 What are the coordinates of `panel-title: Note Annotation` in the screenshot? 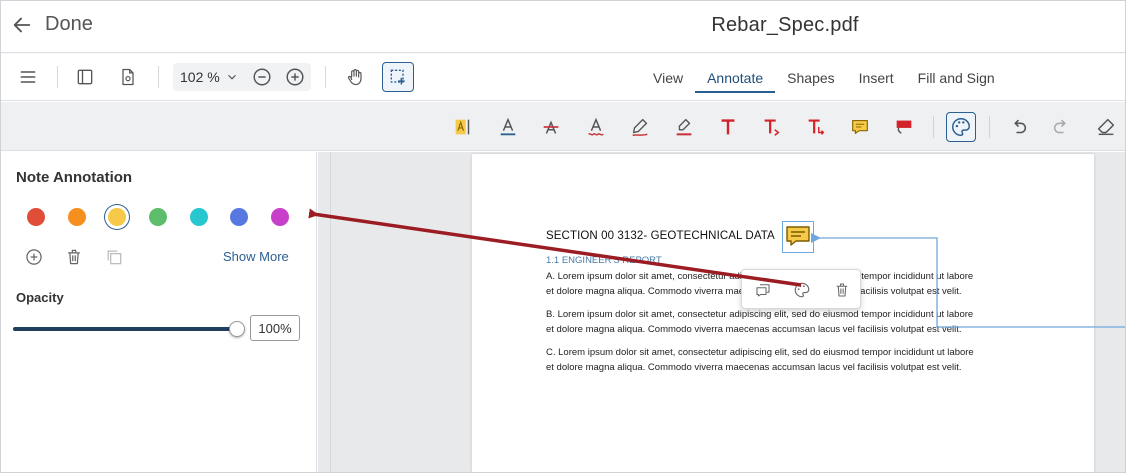 It's located at (74, 177).